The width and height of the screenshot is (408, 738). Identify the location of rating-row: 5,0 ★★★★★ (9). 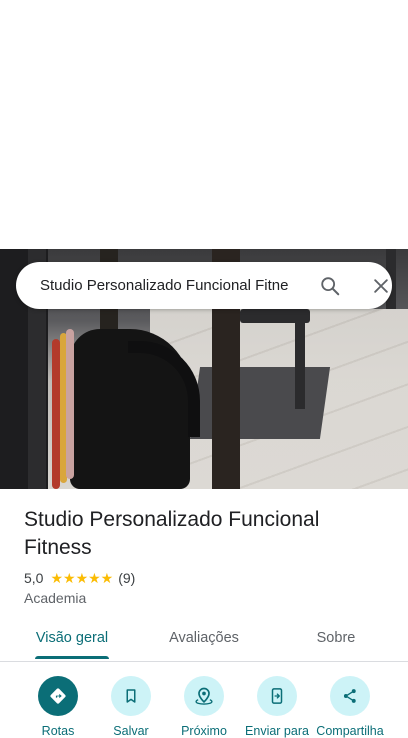
(79, 578).